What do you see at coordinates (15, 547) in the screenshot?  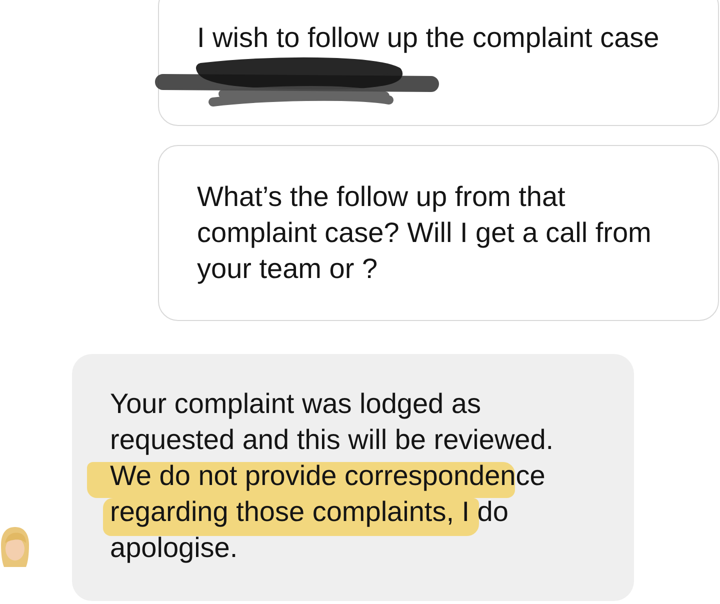 I see `avatar-icon` at bounding box center [15, 547].